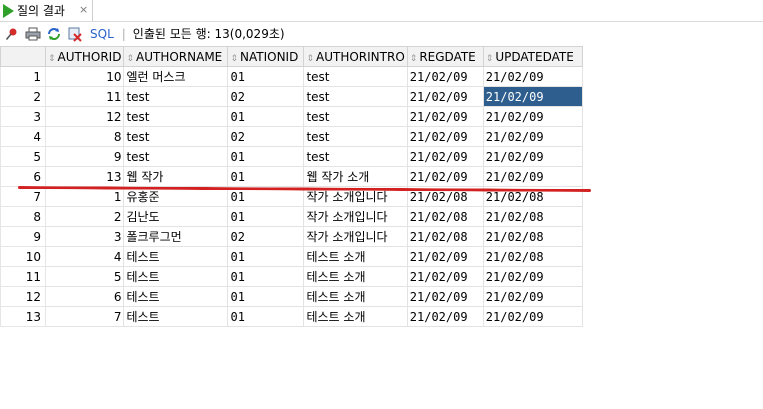  I want to click on table-row: 11 5 테스트 01 테스트 소개 21/02/09 21/02/09, so click(291, 276).